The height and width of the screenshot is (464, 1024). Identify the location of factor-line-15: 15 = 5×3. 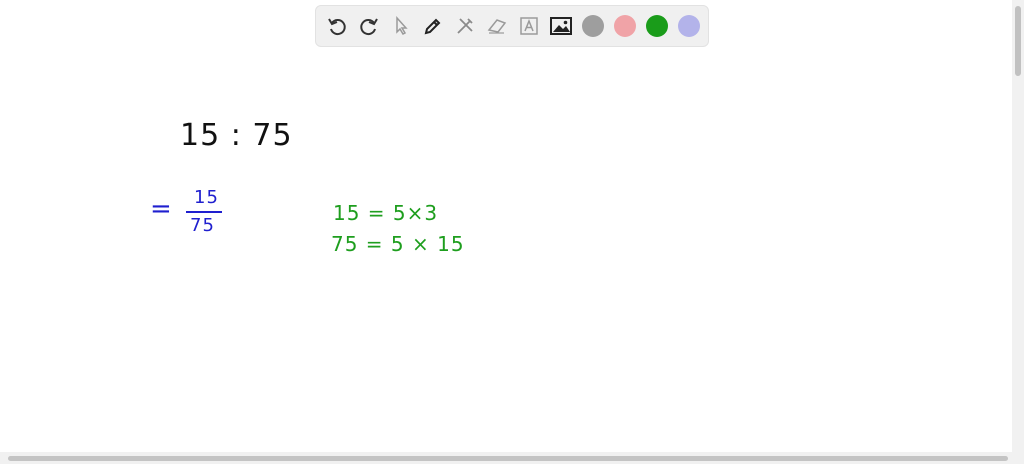
(386, 213).